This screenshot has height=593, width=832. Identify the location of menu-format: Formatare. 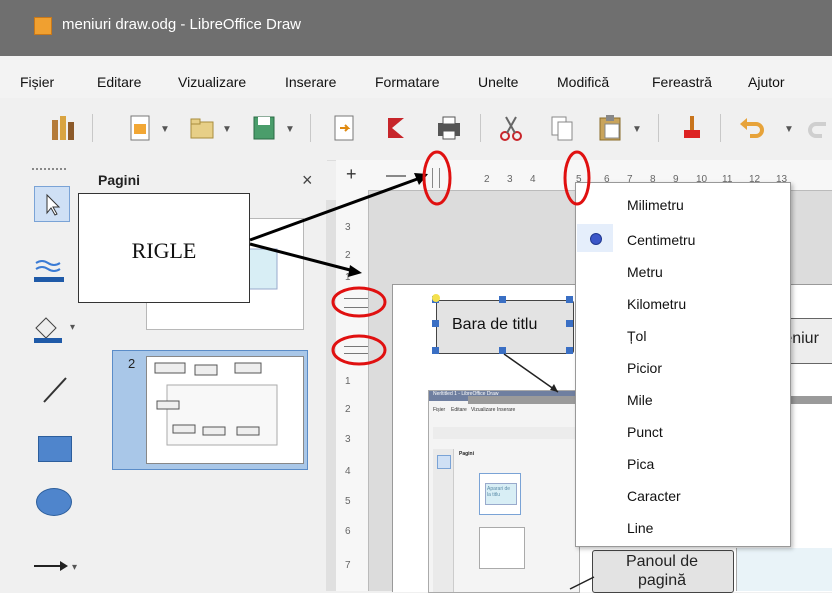
(407, 82).